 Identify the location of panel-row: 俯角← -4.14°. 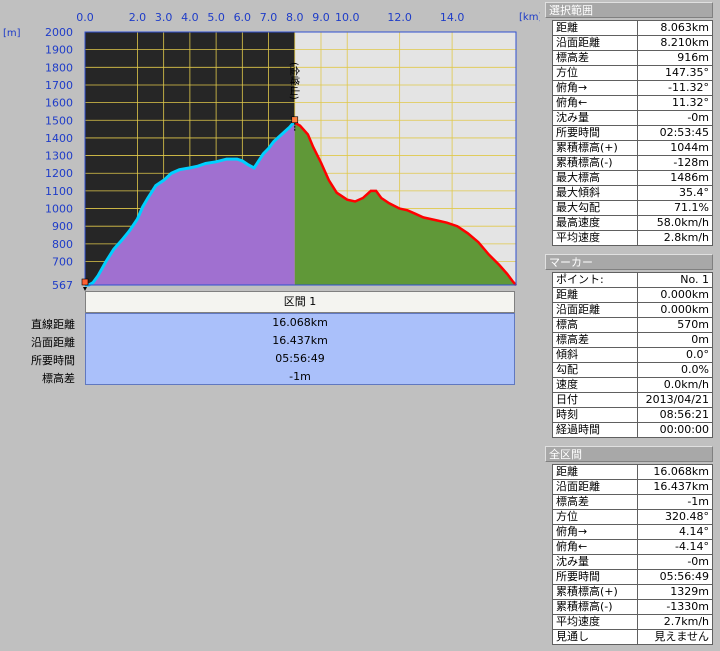
(632, 547).